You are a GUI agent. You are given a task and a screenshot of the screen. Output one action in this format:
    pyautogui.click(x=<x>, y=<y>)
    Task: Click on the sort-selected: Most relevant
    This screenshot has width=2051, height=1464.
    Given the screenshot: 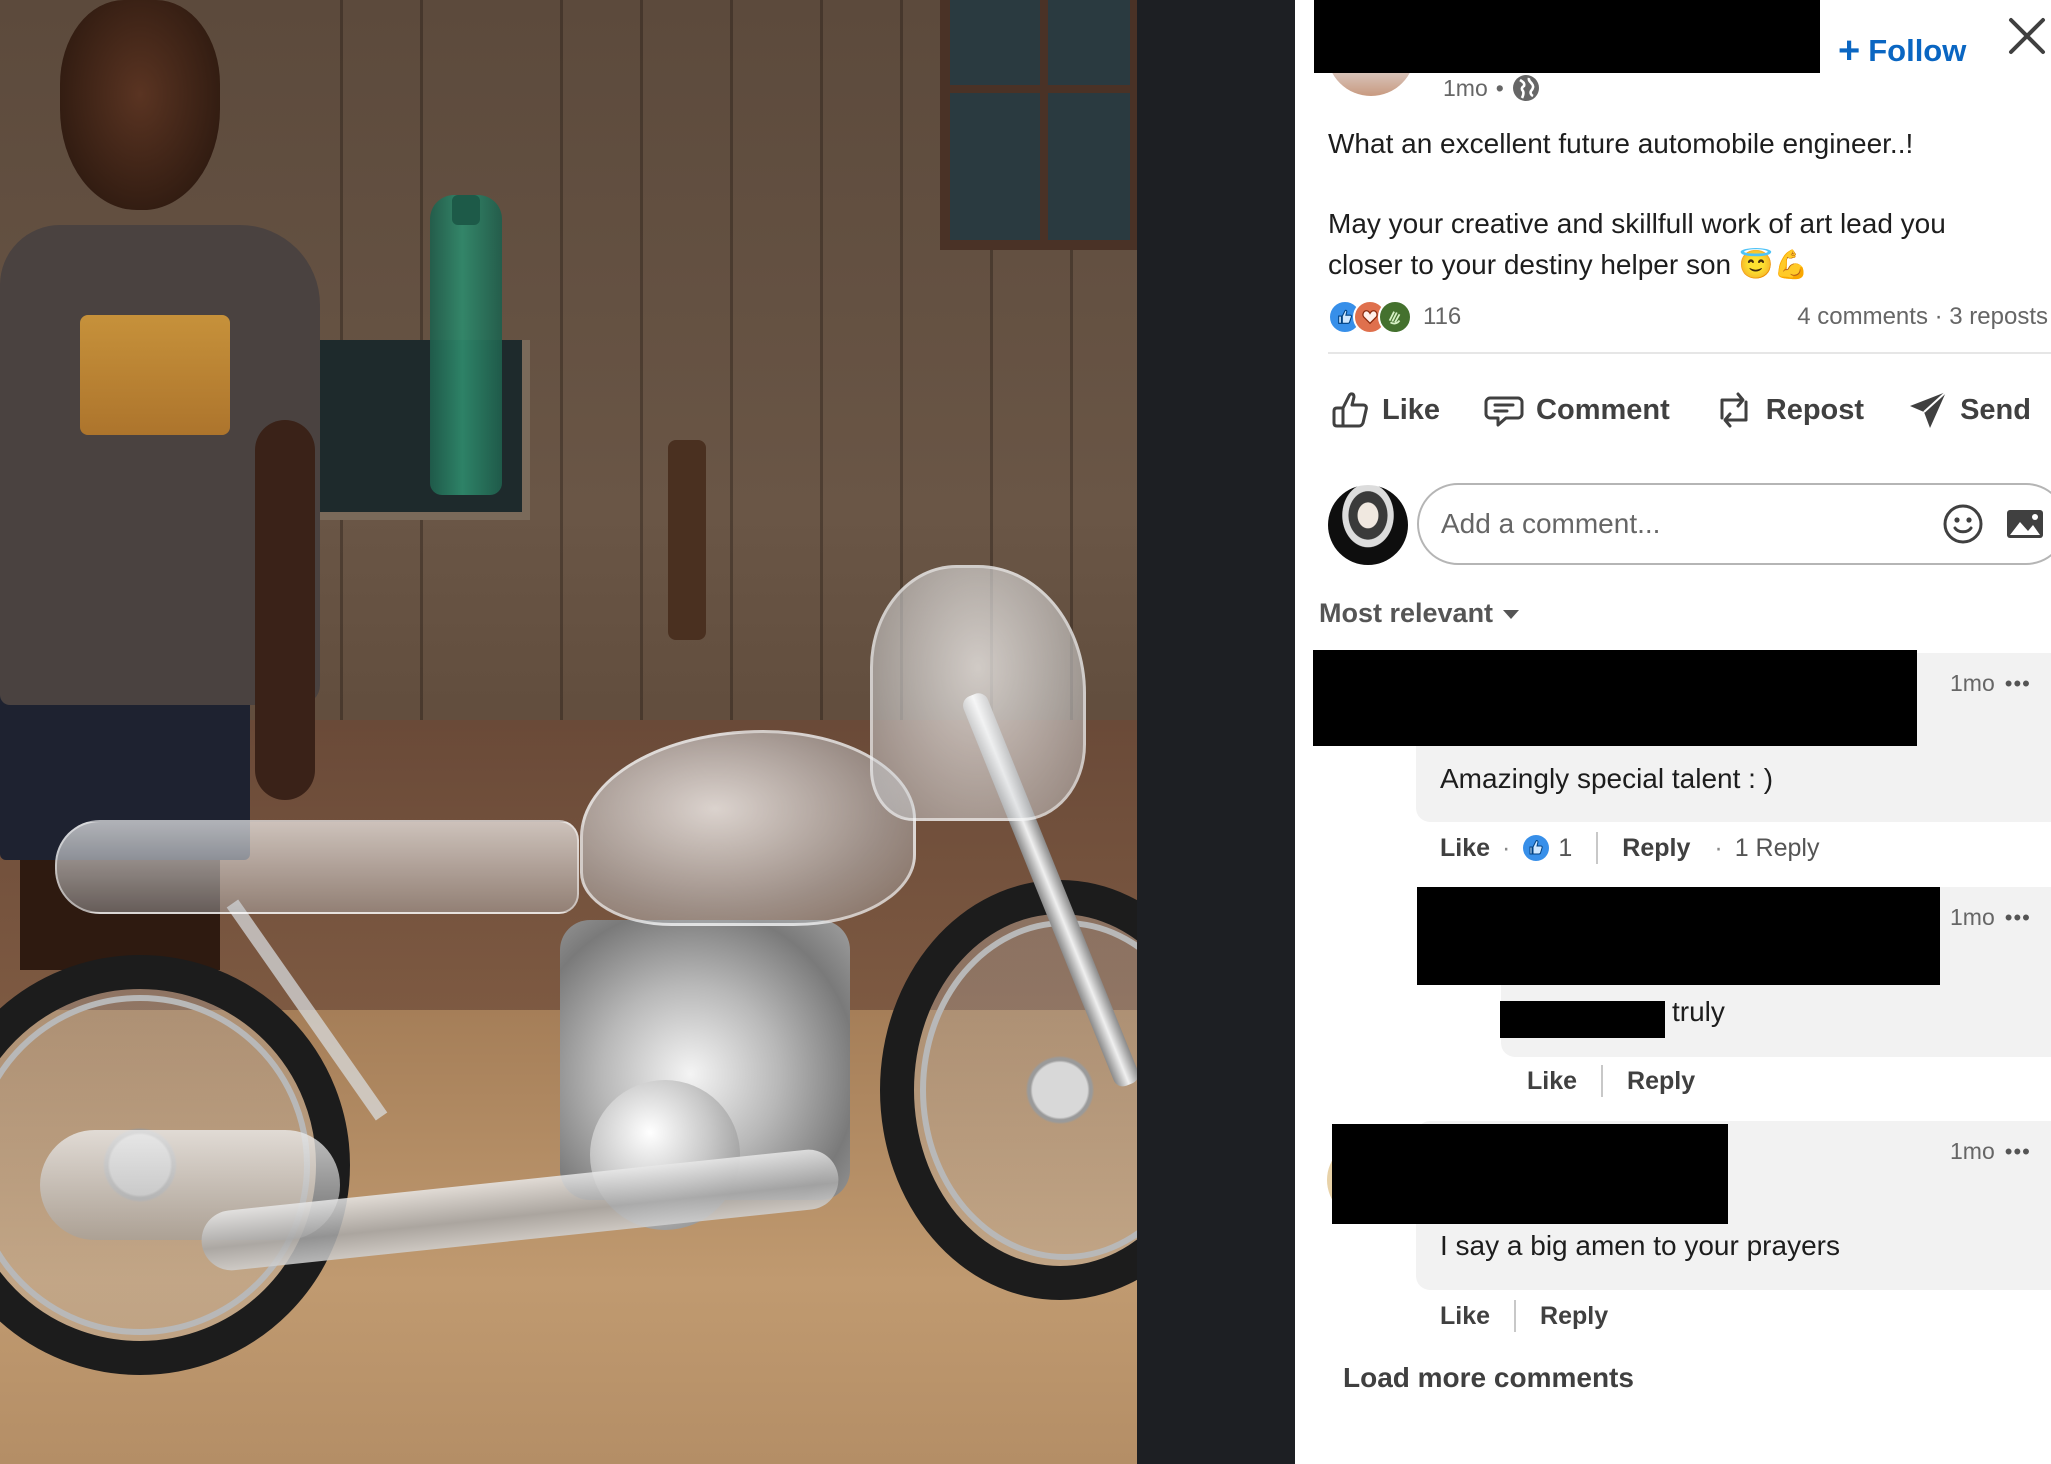 What is the action you would take?
    pyautogui.click(x=1406, y=613)
    